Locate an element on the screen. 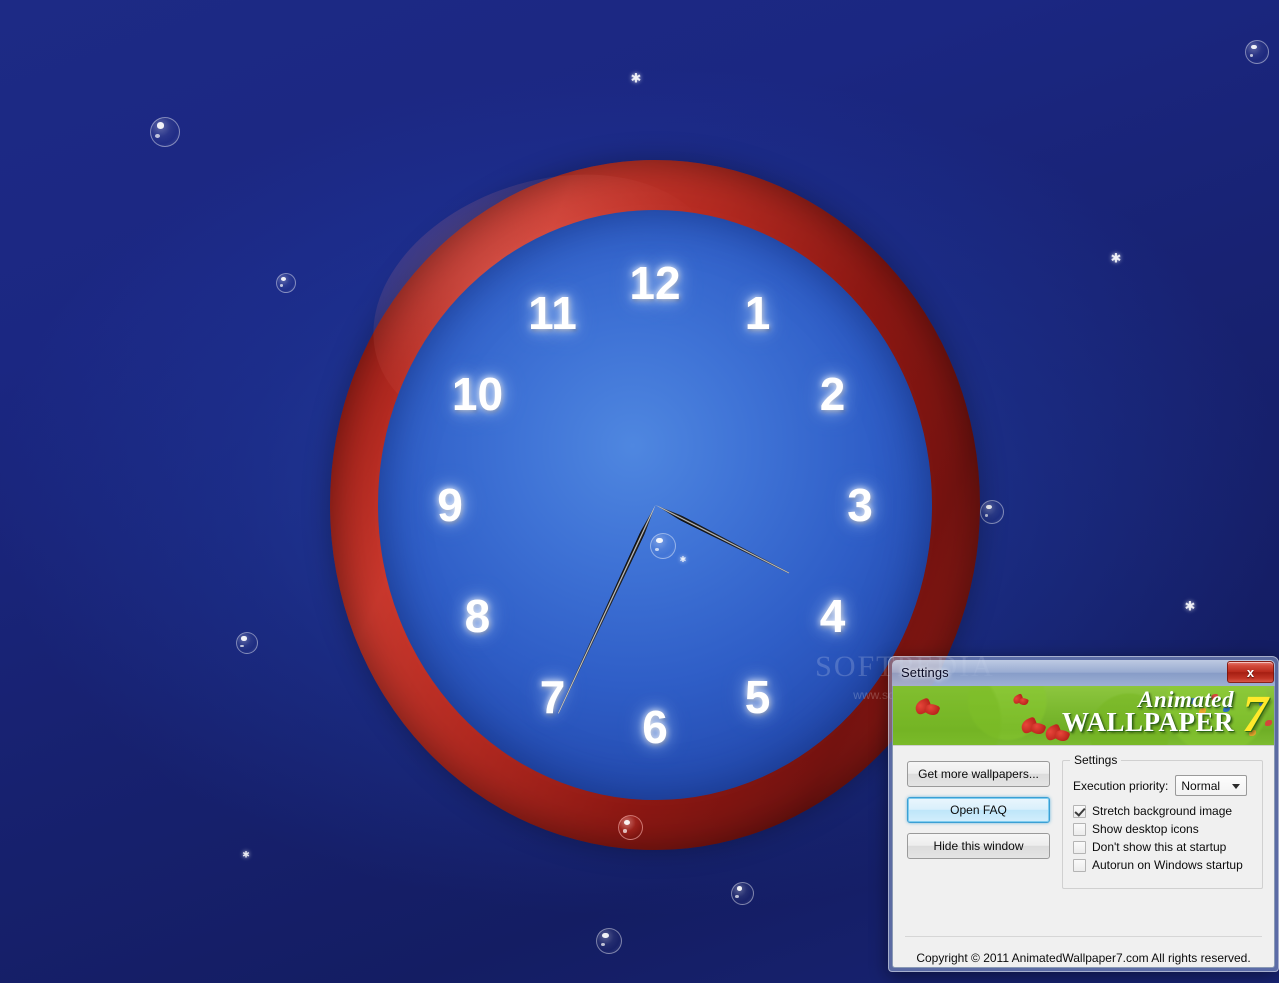 The height and width of the screenshot is (983, 1279). clock-numeral-1: 1 is located at coordinates (757, 312).